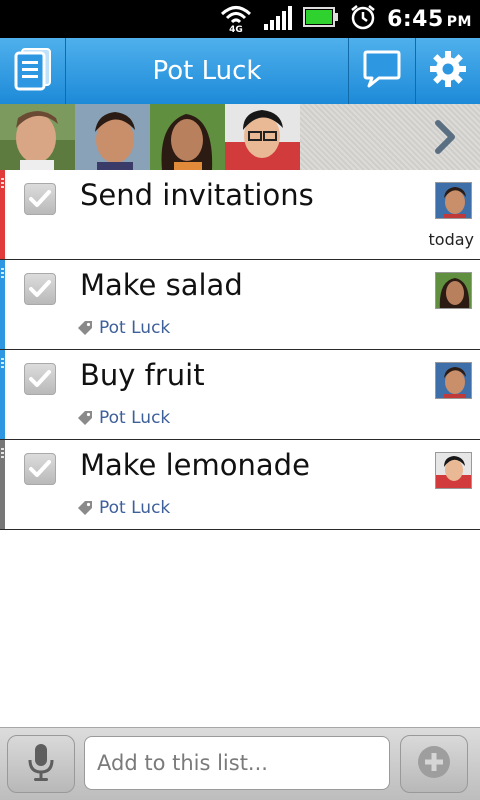  What do you see at coordinates (207, 71) in the screenshot?
I see `page-title: Pot Luck` at bounding box center [207, 71].